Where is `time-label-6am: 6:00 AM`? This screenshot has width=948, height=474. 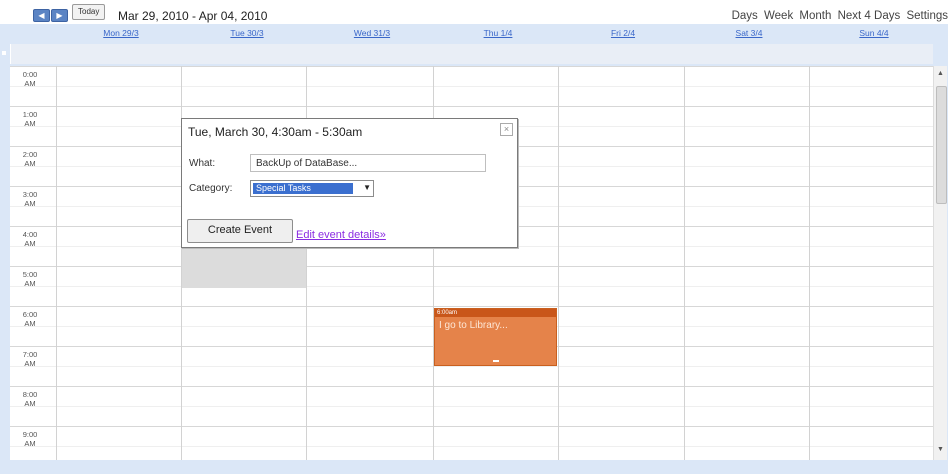 time-label-6am: 6:00 AM is located at coordinates (30, 319).